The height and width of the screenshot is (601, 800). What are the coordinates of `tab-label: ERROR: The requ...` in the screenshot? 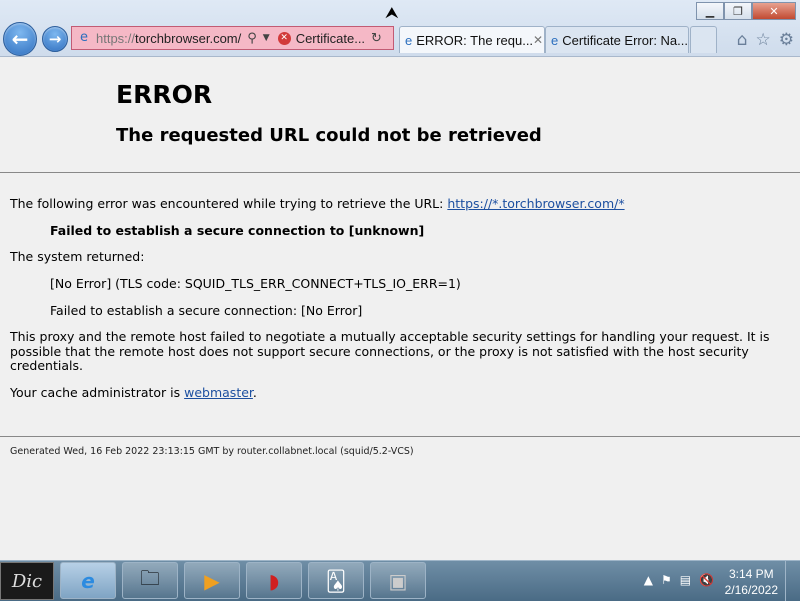 It's located at (475, 40).